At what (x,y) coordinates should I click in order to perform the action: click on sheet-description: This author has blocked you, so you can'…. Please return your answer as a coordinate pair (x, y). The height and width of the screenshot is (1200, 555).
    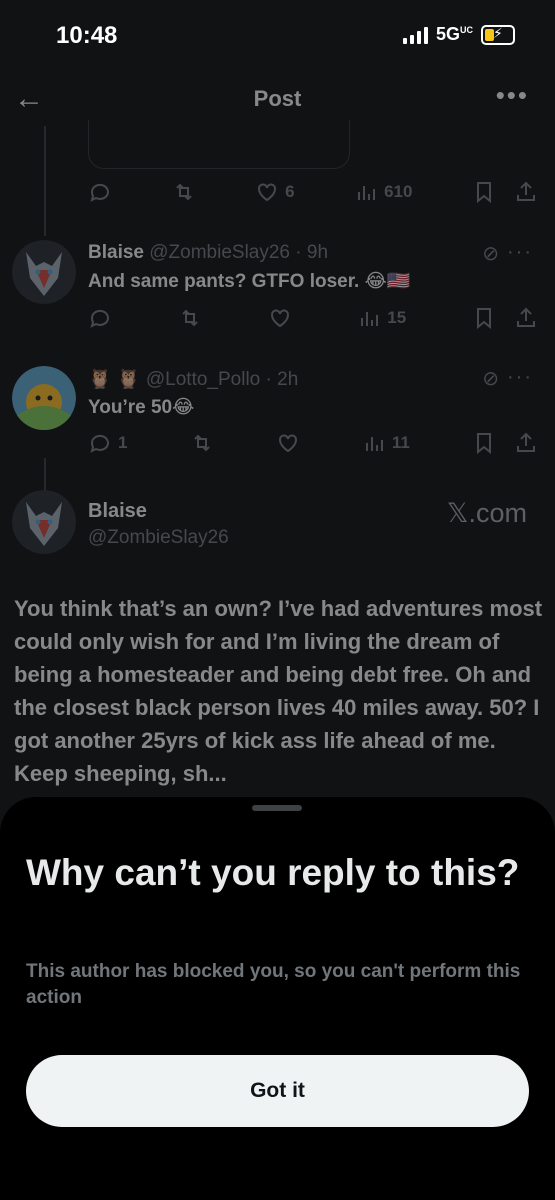
    Looking at the image, I should click on (273, 984).